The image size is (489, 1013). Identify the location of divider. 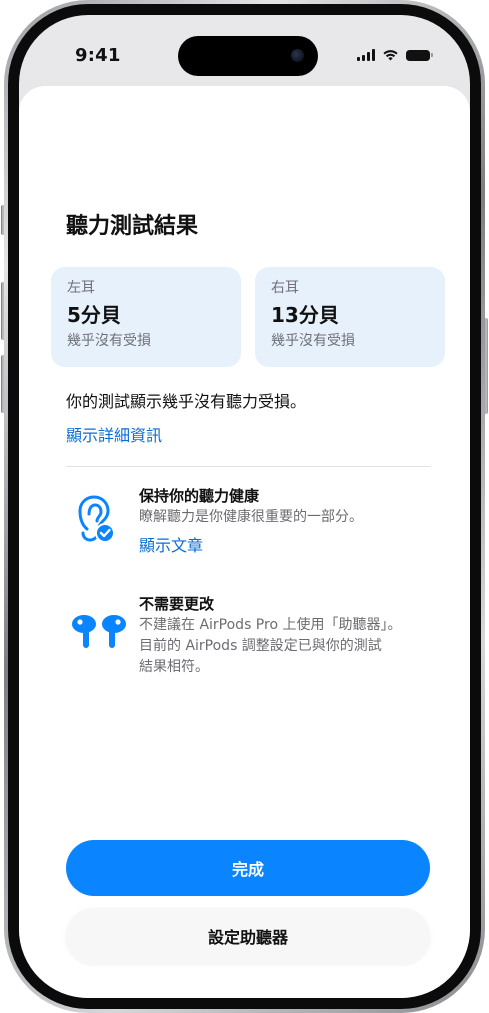
(248, 466).